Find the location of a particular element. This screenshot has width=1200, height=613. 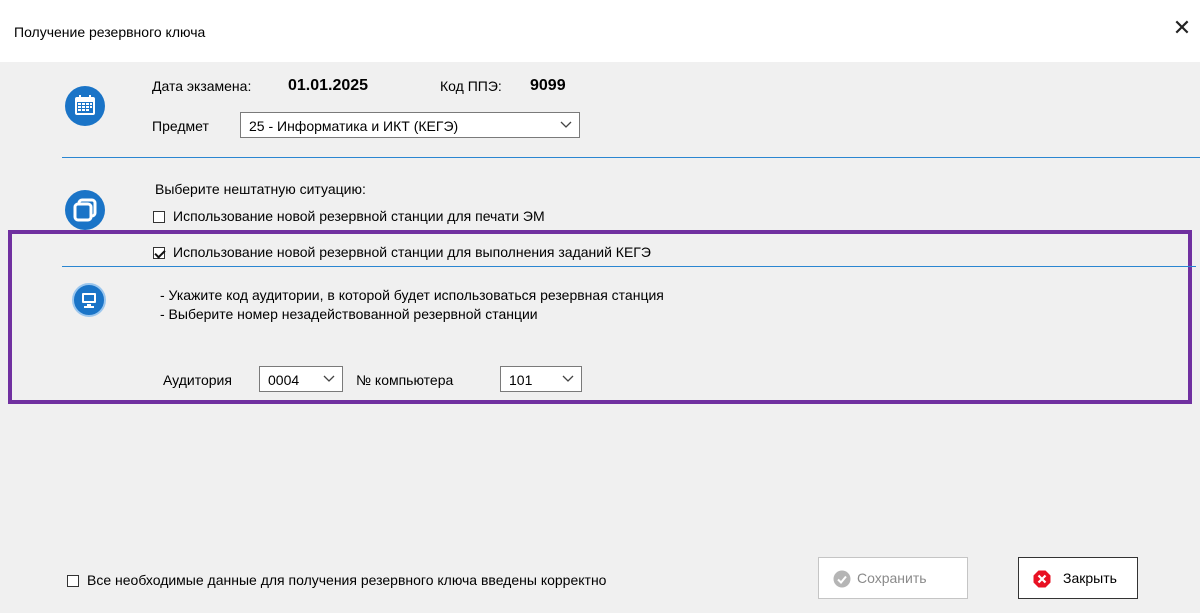

auditorium-label: Аудитория is located at coordinates (197, 380).